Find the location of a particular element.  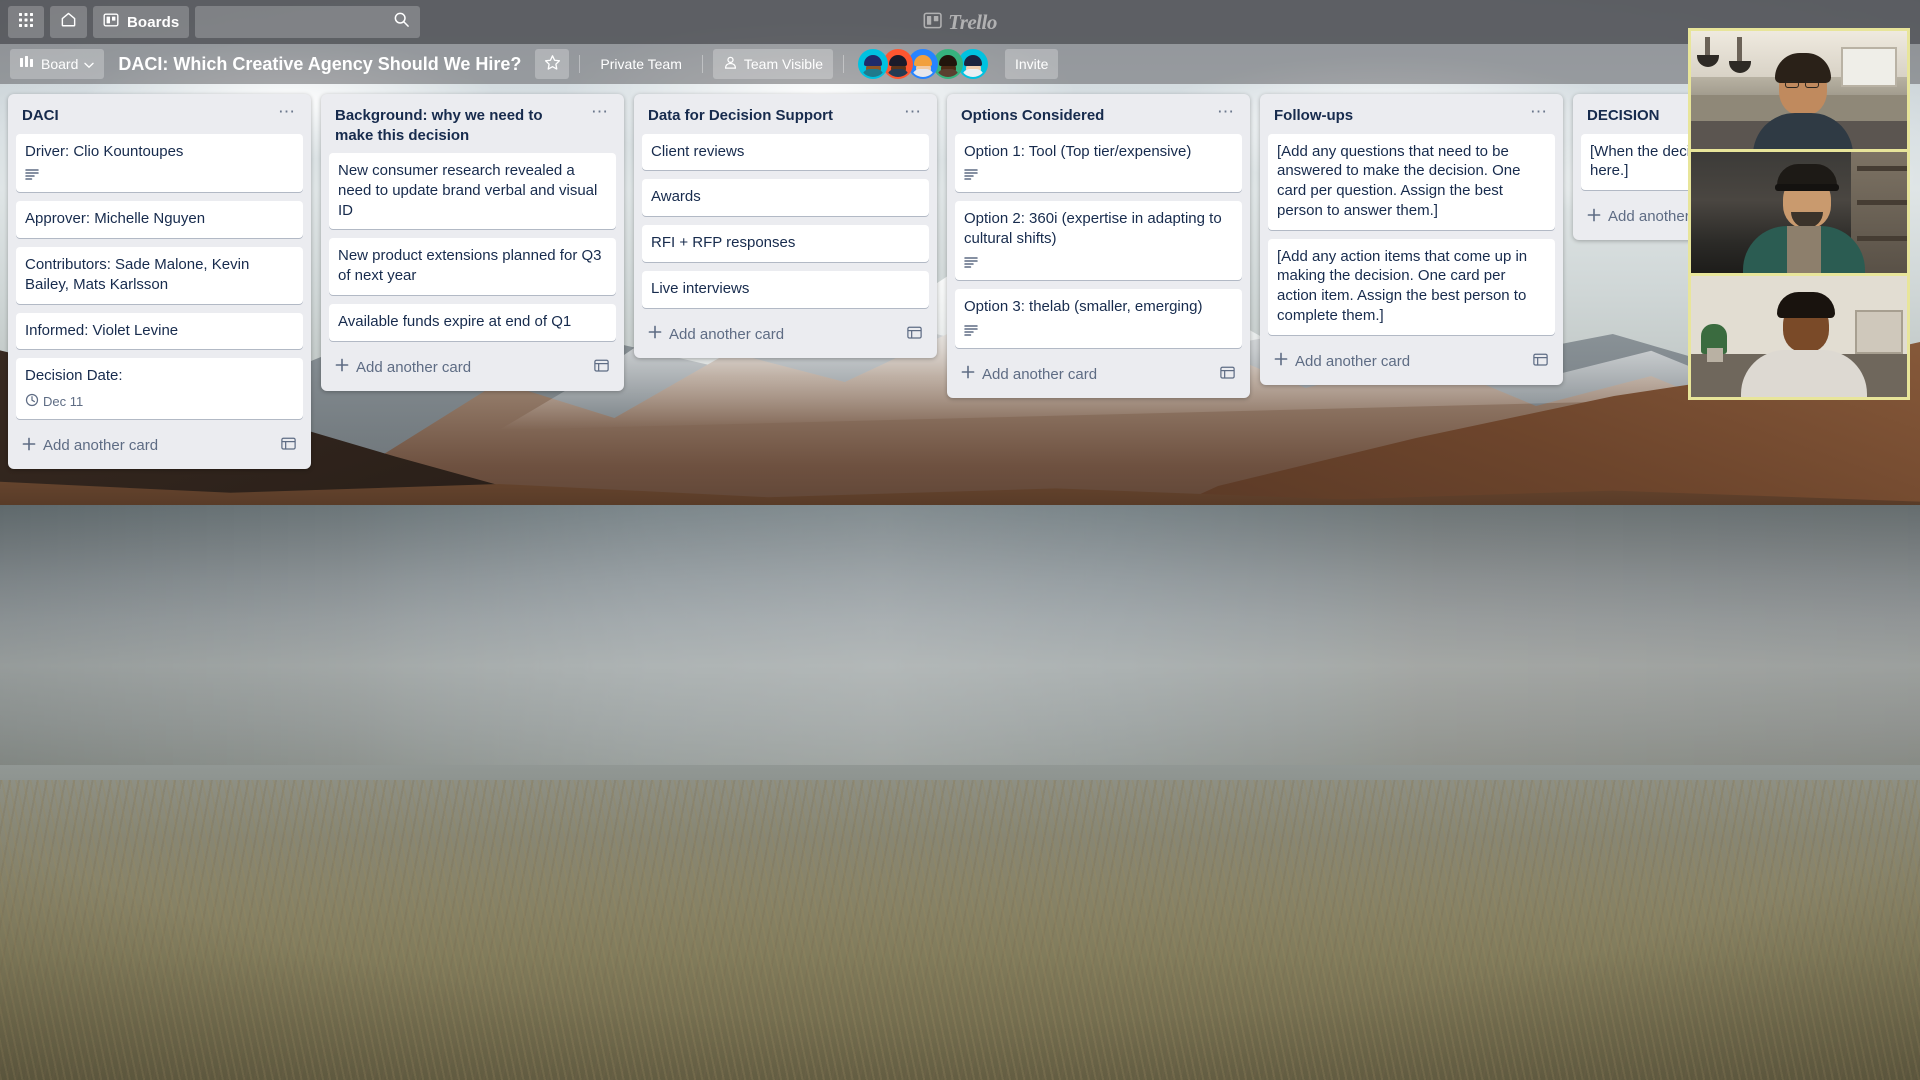

board-switch-icon is located at coordinates (27, 64).